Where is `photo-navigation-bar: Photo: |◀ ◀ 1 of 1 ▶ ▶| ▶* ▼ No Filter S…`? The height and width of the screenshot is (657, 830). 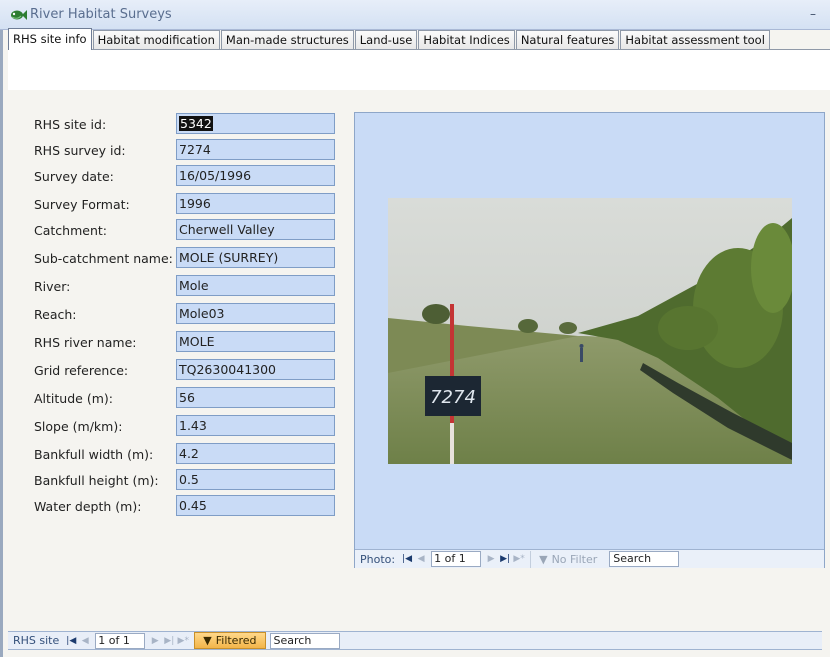 photo-navigation-bar: Photo: |◀ ◀ 1 of 1 ▶ ▶| ▶* ▼ No Filter S… is located at coordinates (589, 558).